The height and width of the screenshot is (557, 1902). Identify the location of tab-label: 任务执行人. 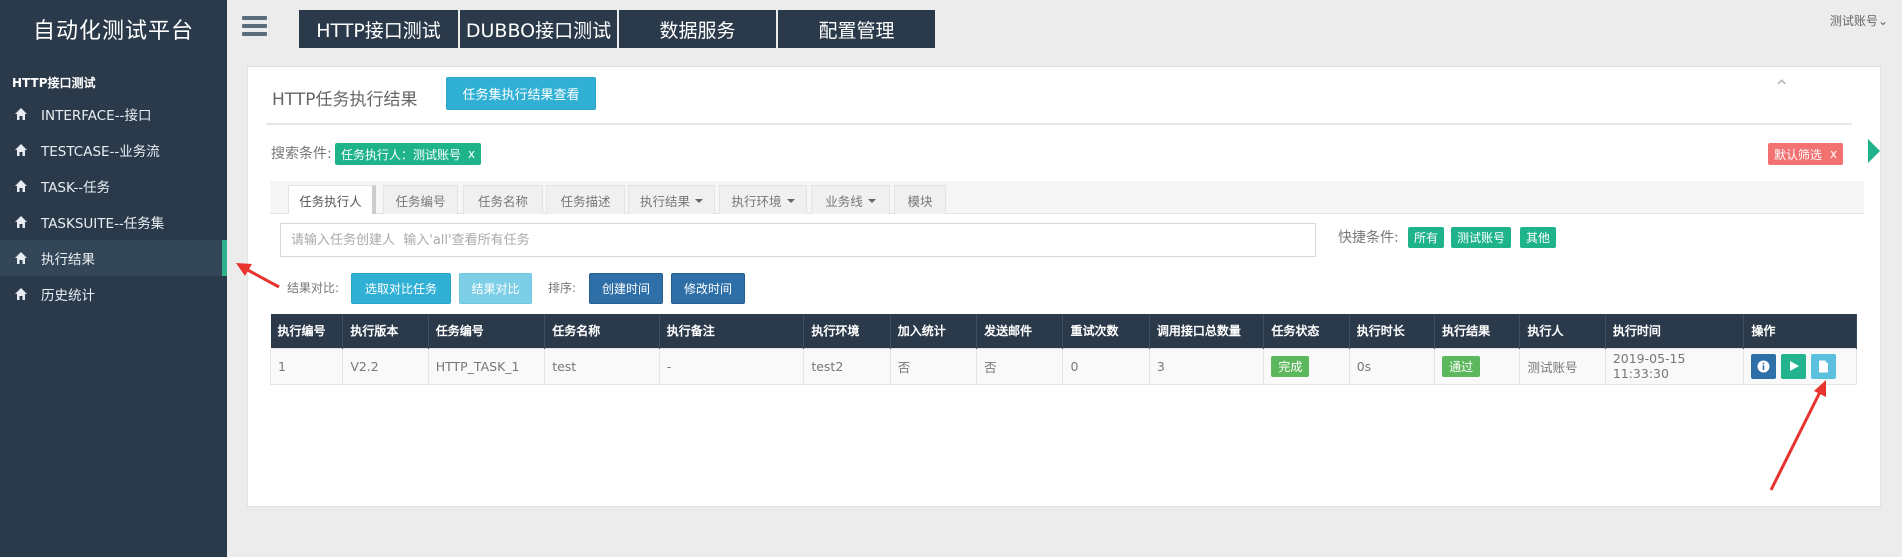
(330, 201).